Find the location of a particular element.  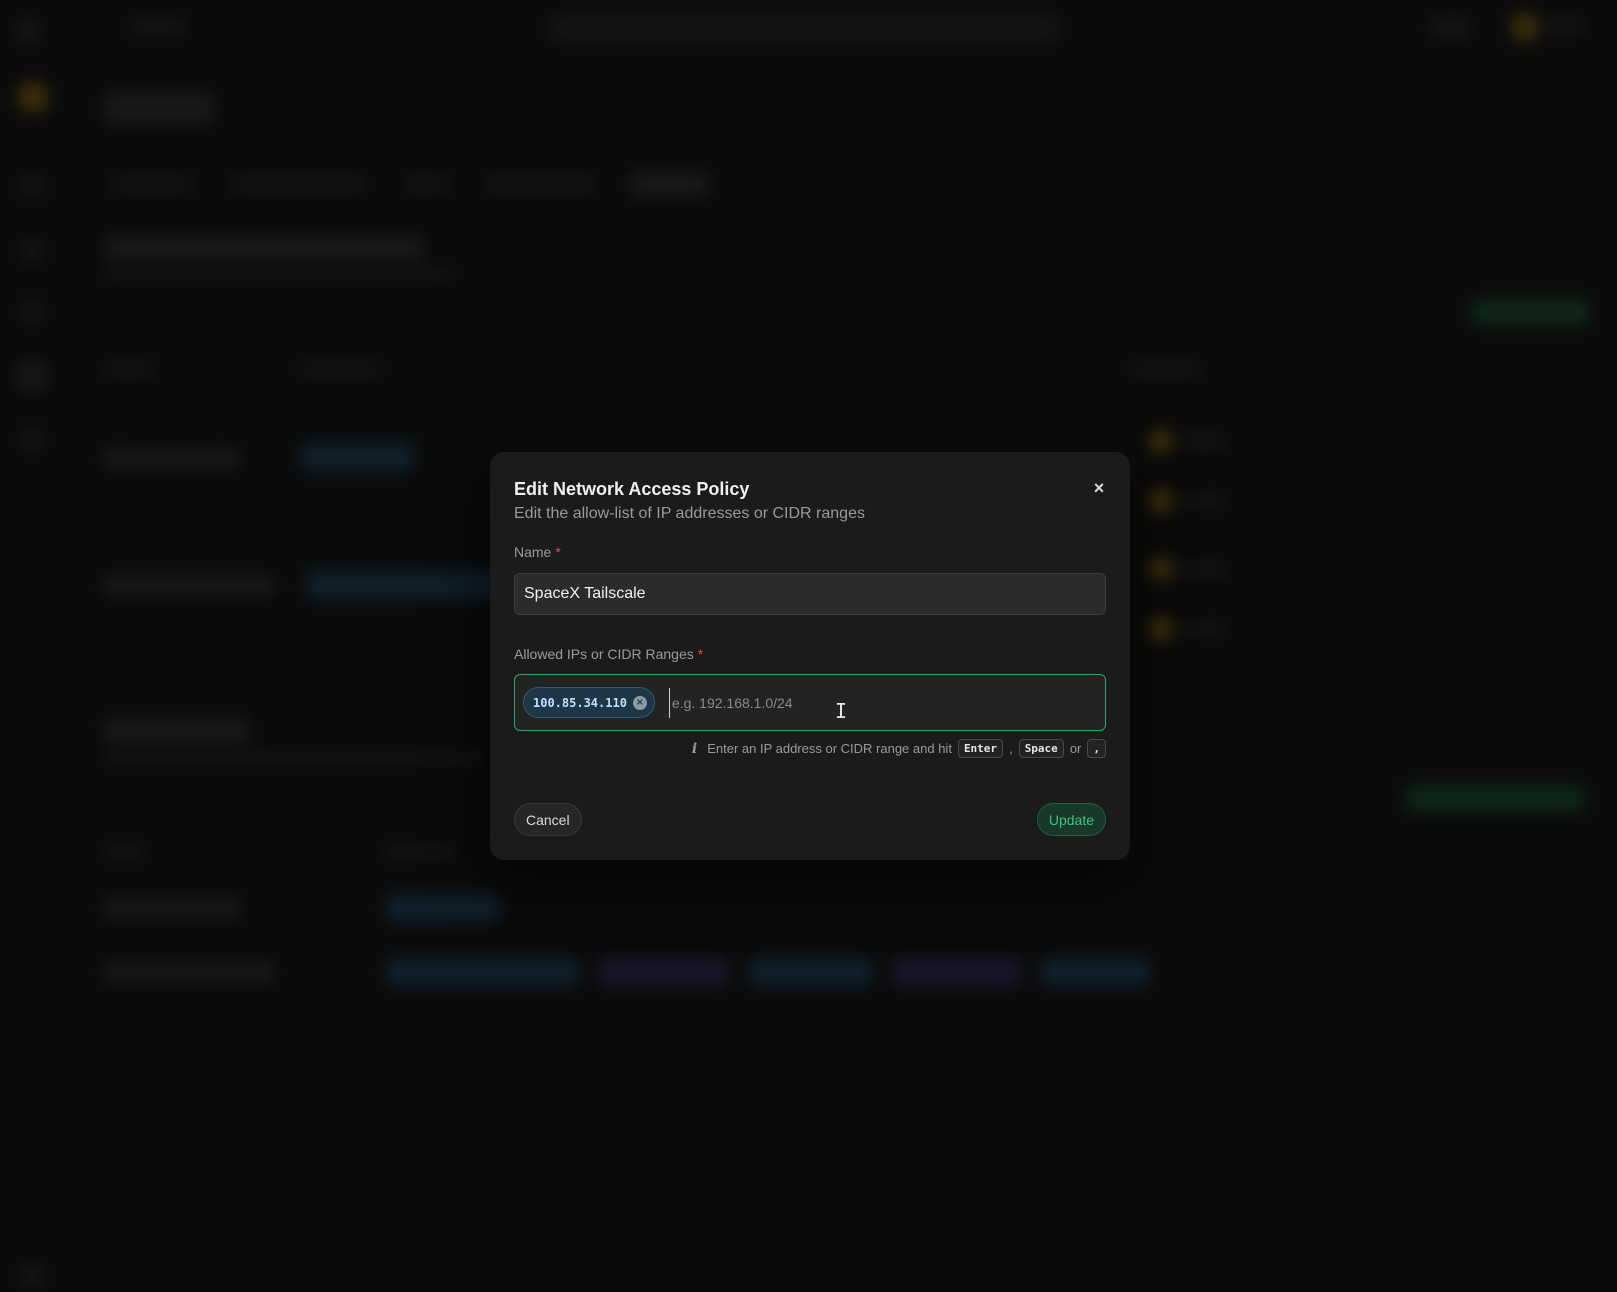

close-icon: × is located at coordinates (1099, 488).